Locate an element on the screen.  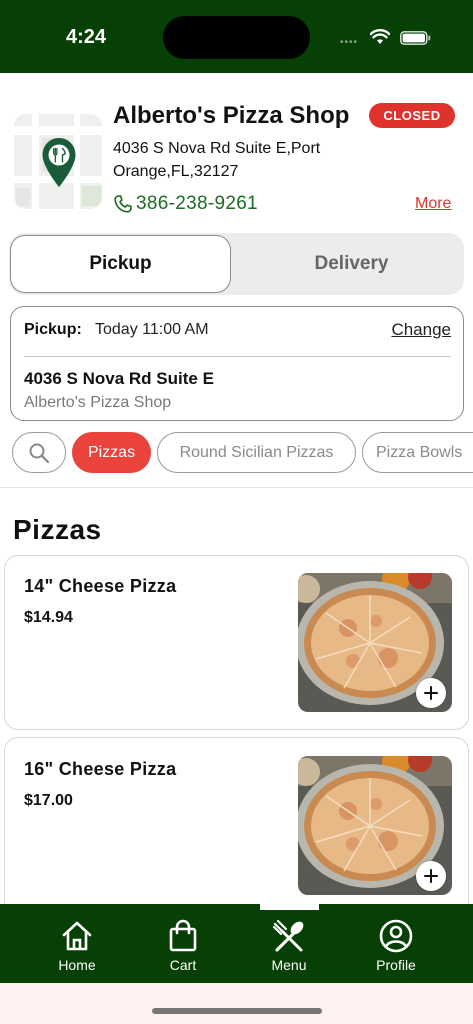
nav-label: Cart is located at coordinates (183, 965).